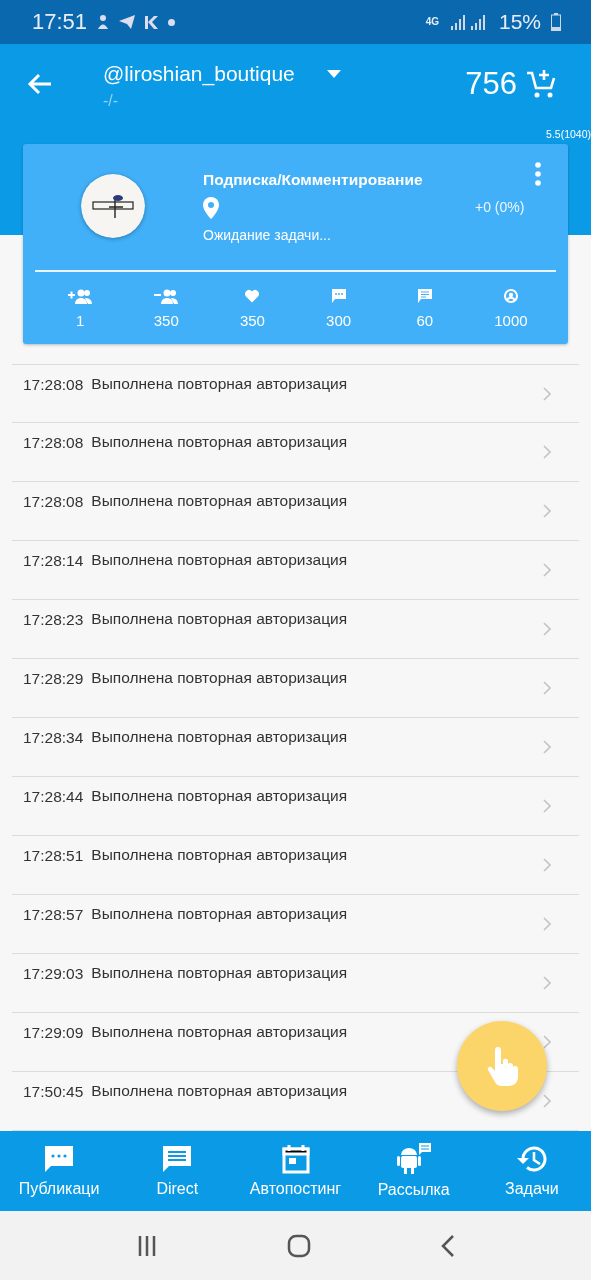  I want to click on version-label: 5.5(1040), so click(568, 134).